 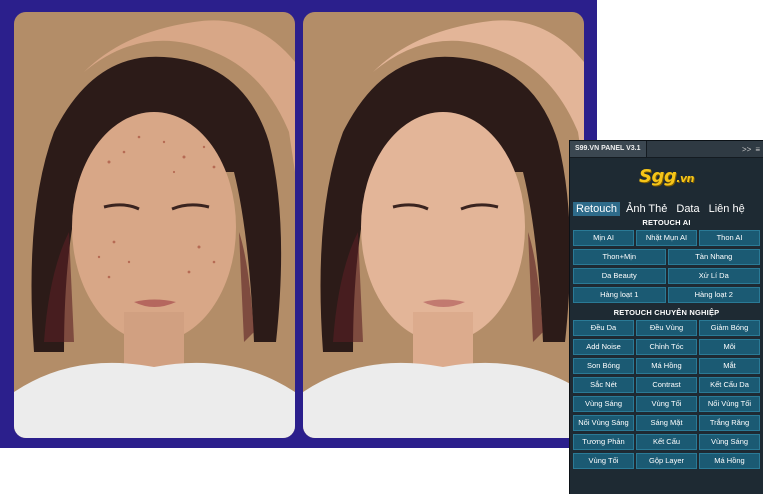 I want to click on vung-sang-2-button: Vùng Sáng, so click(x=729, y=442).